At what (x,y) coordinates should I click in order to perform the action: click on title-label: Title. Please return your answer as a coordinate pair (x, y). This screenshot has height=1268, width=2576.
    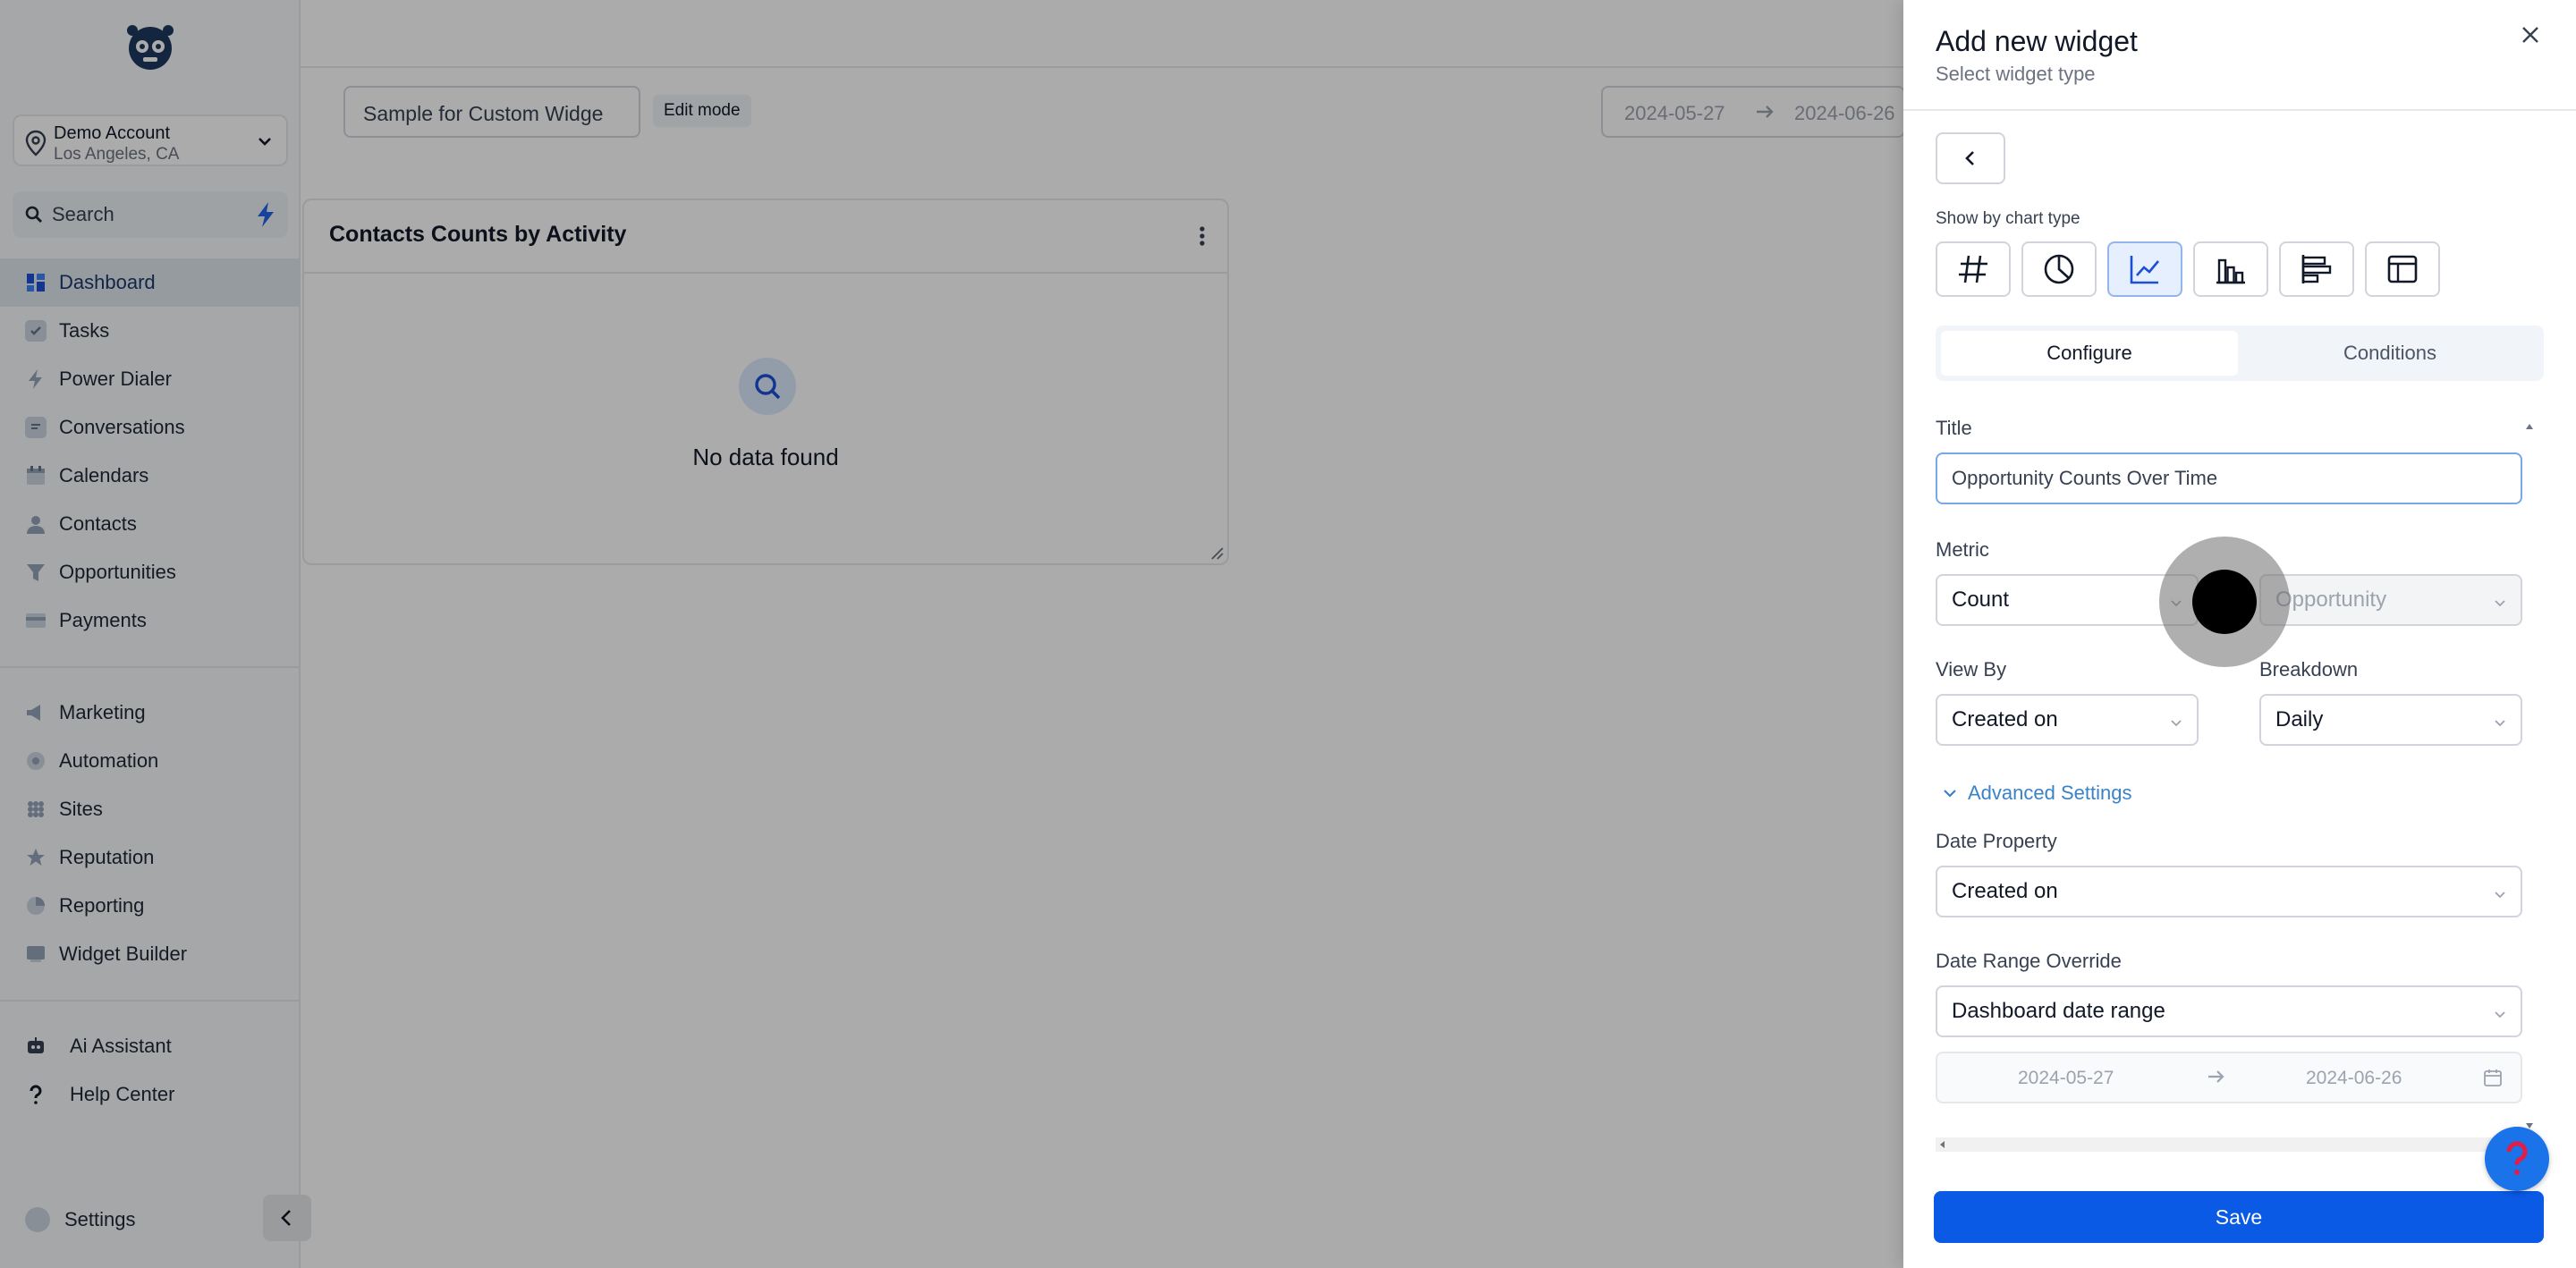
    Looking at the image, I should click on (1954, 428).